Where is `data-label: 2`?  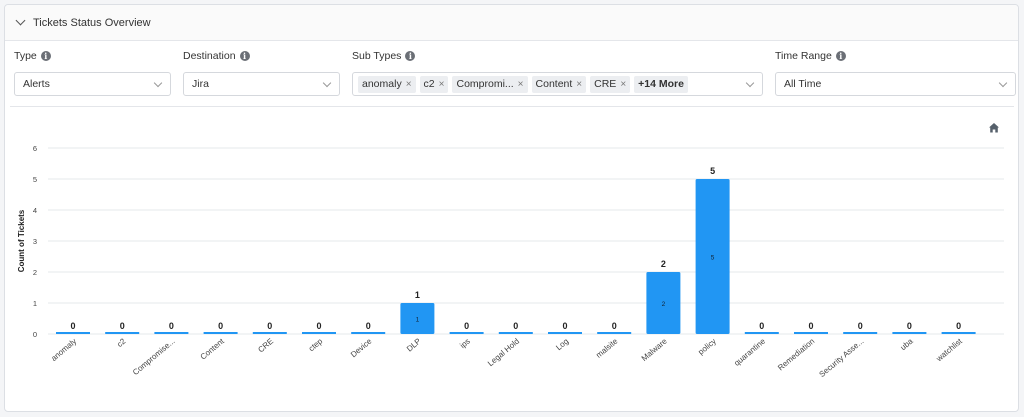 data-label: 2 is located at coordinates (663, 264).